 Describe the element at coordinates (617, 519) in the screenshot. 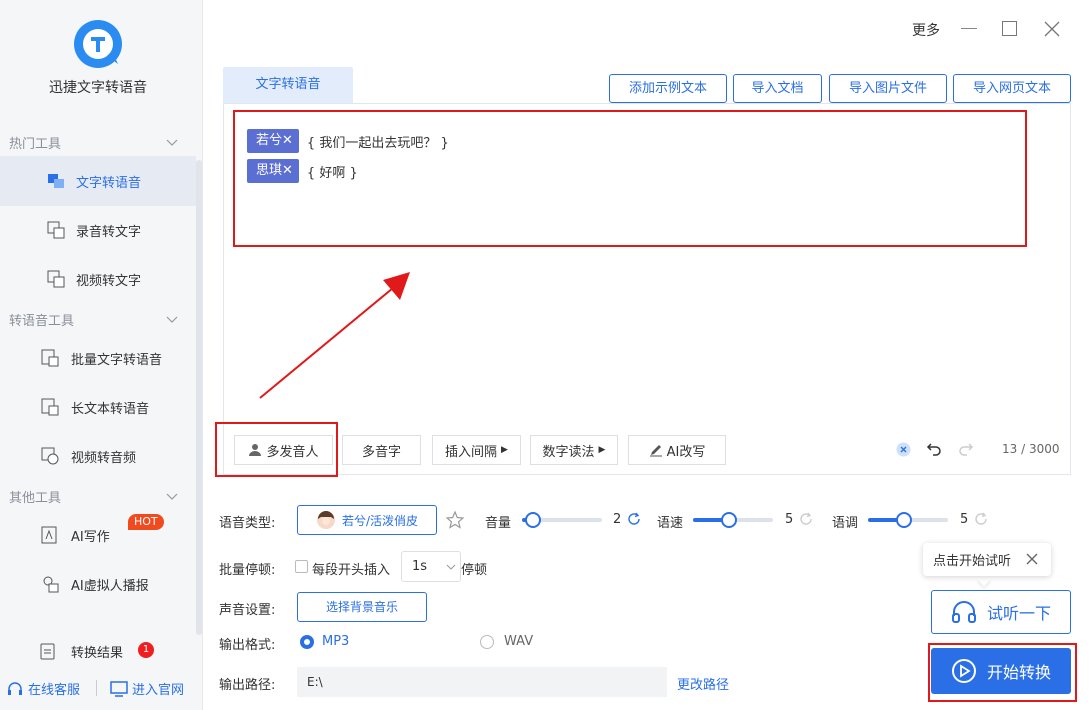

I see `volume-value: 2` at that location.